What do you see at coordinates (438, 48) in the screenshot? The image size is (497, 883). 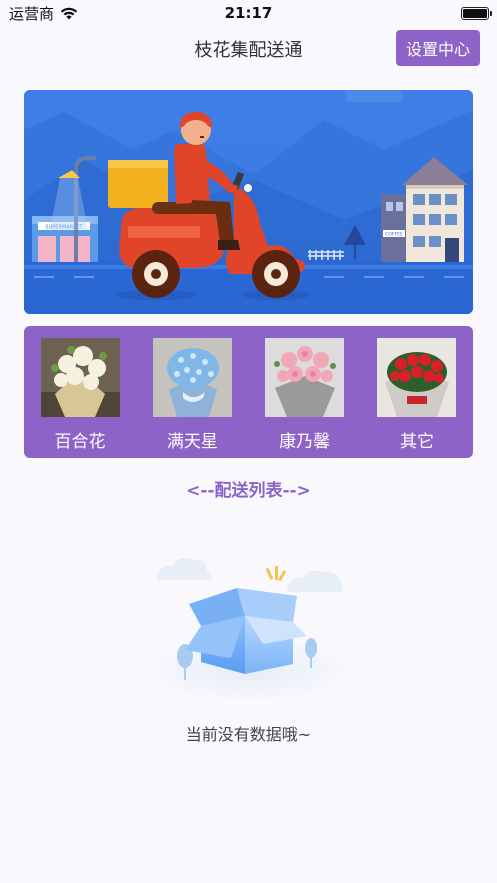 I see `settings-button: 设置中心` at bounding box center [438, 48].